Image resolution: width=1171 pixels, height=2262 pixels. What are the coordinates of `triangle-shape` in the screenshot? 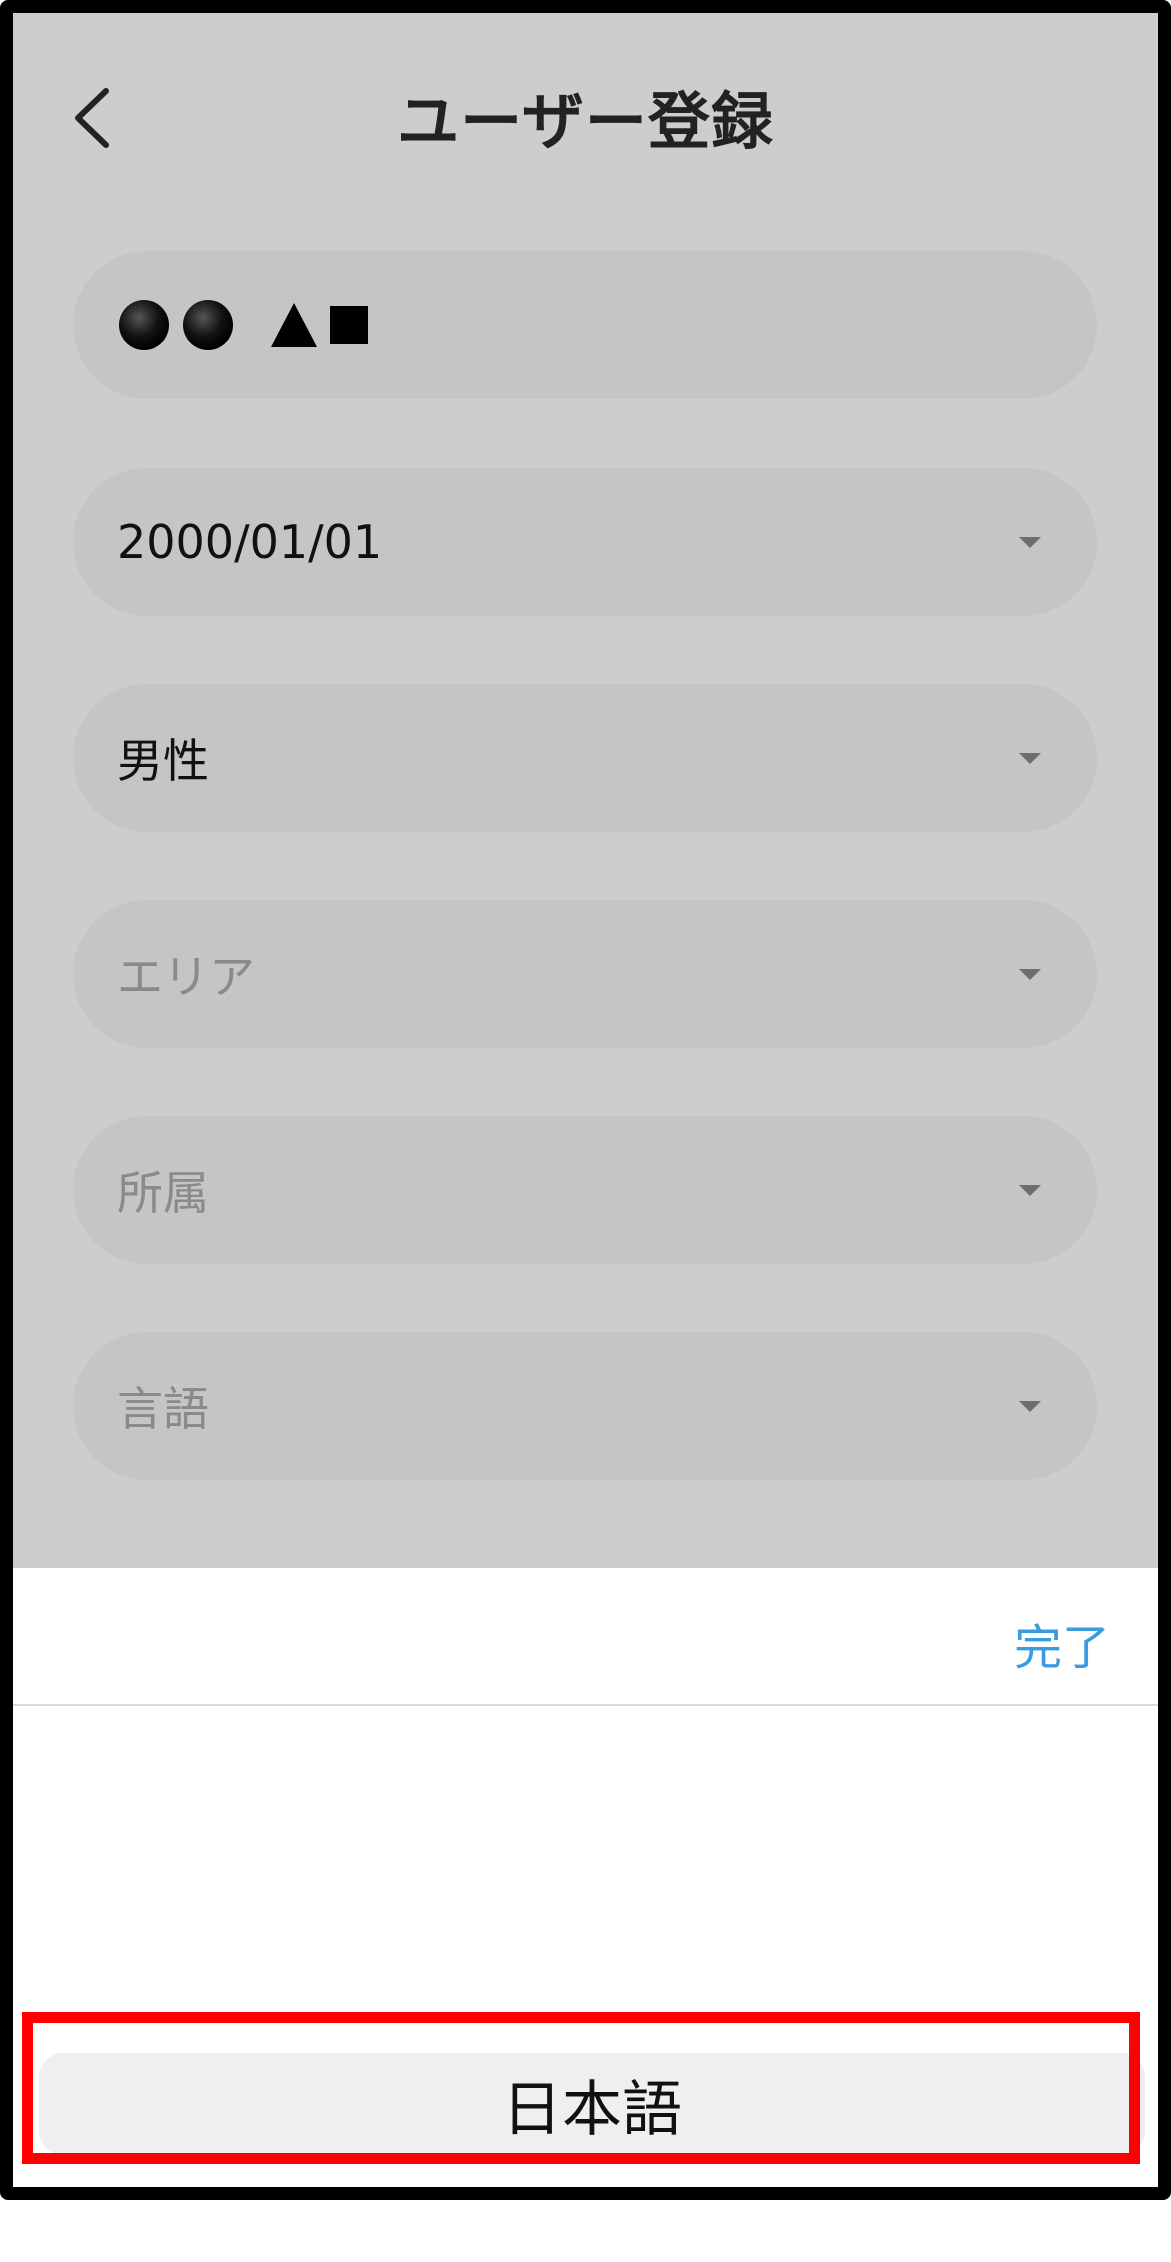 It's located at (294, 325).